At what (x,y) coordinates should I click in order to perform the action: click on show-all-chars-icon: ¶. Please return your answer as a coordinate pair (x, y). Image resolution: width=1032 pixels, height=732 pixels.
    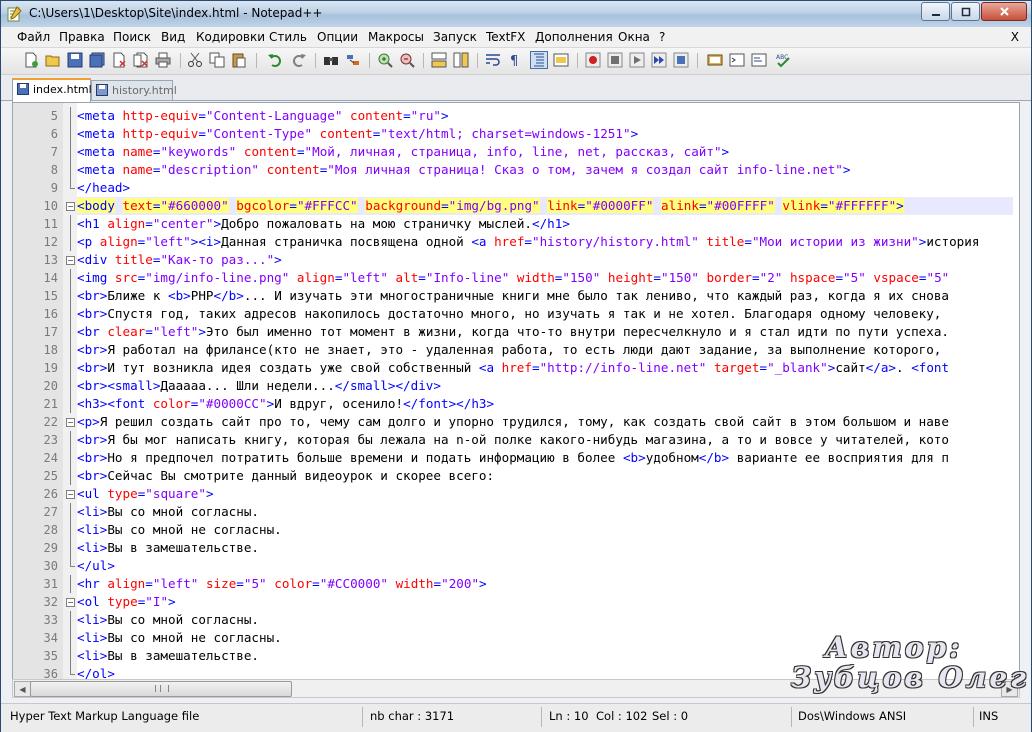
    Looking at the image, I should click on (515, 60).